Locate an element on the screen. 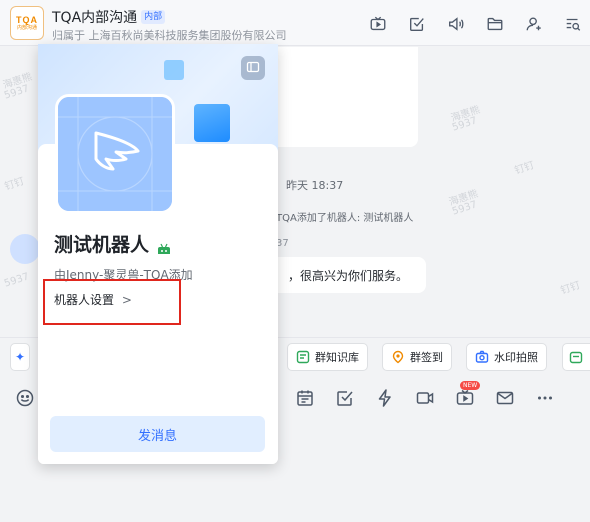 The image size is (590, 522). logo-subtext: 内部沟通 is located at coordinates (26, 27).